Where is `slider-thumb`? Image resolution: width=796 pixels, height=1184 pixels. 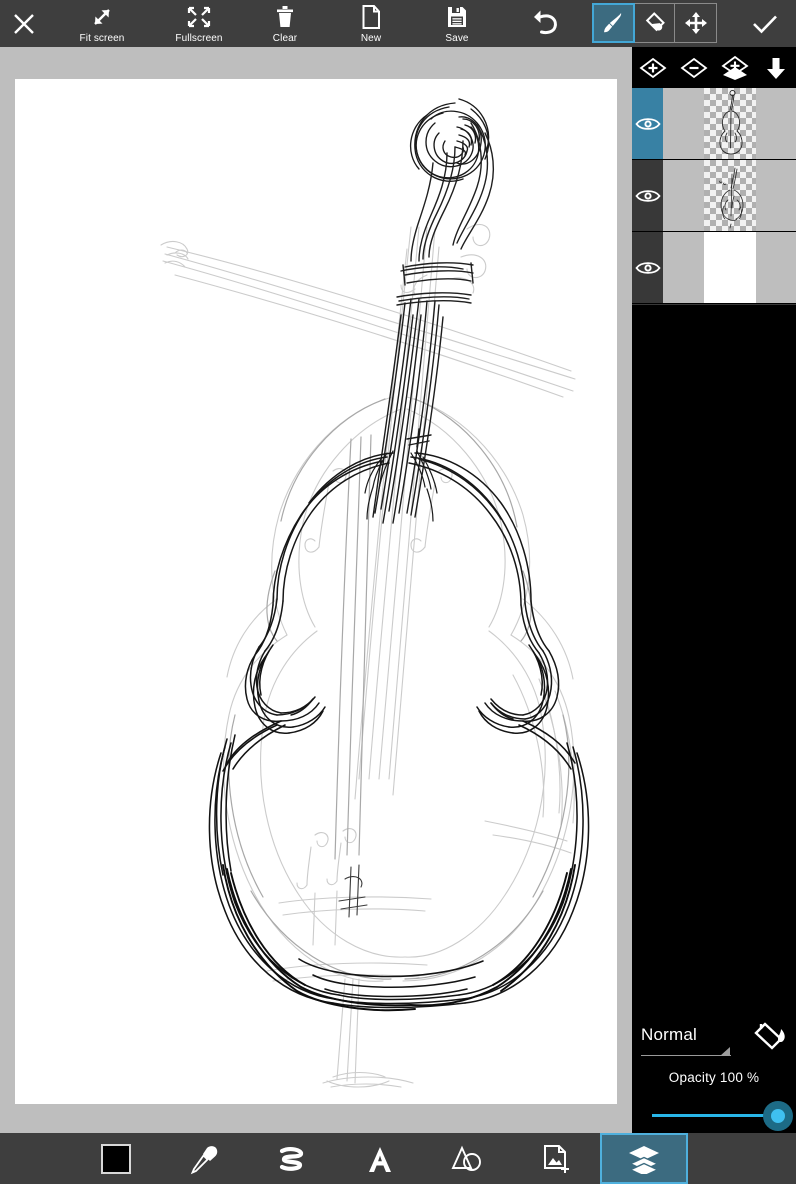
slider-thumb is located at coordinates (778, 1116).